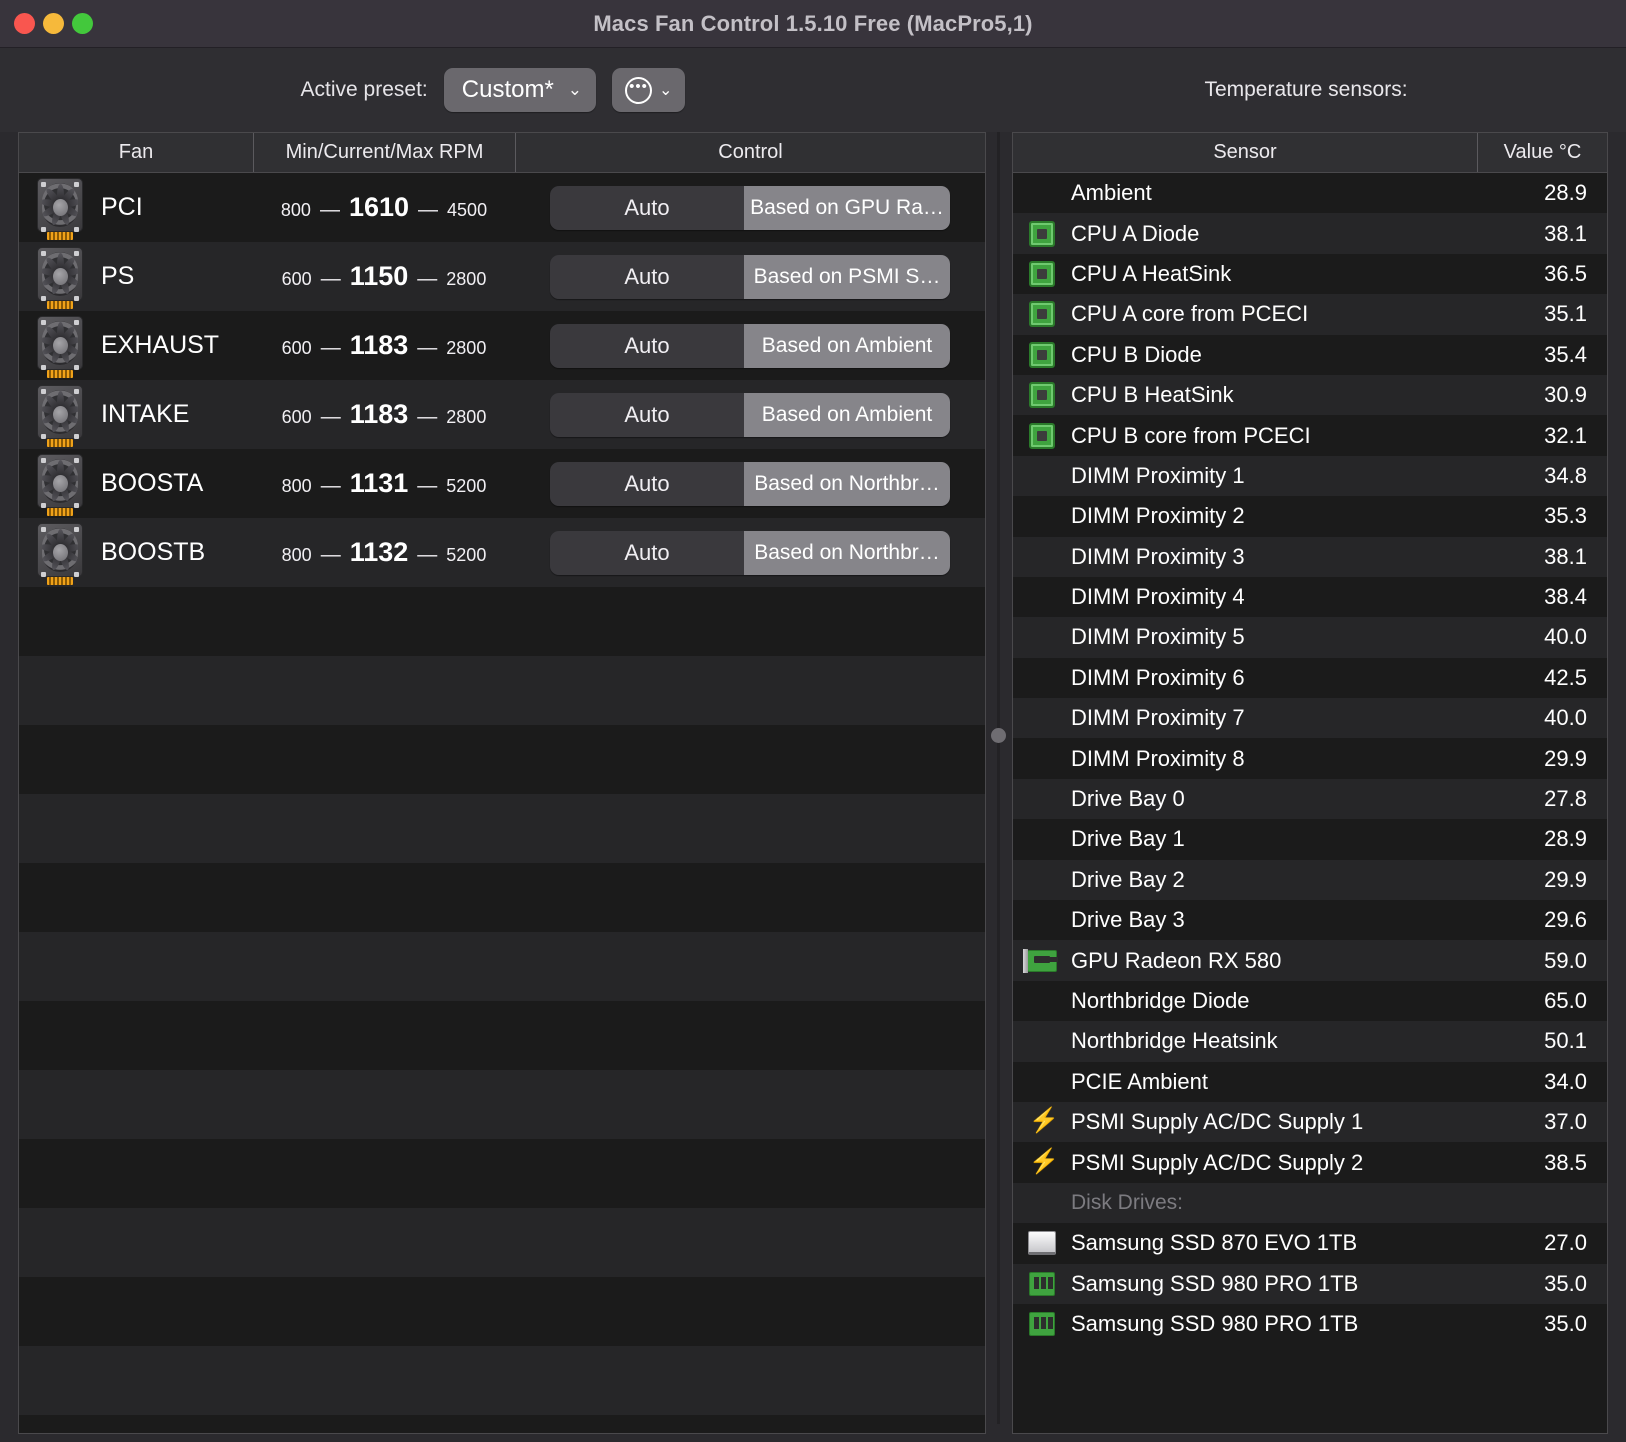 The width and height of the screenshot is (1626, 1442). Describe the element at coordinates (1310, 1203) in the screenshot. I see `sensor-group-row: Disk Drives:` at that location.